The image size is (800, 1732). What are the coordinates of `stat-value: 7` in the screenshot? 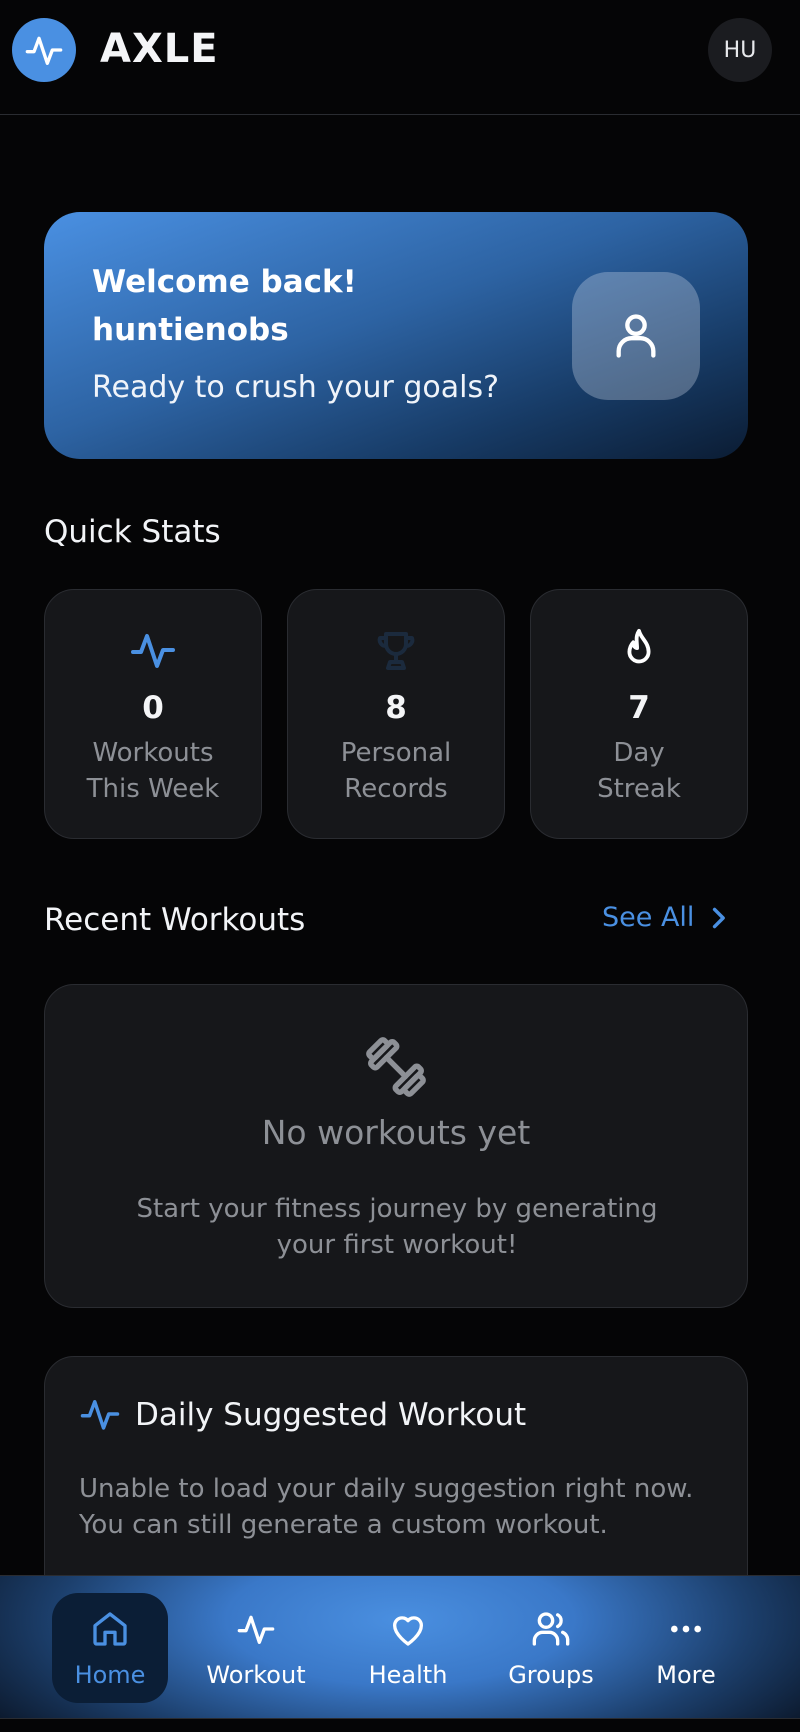 It's located at (639, 708).